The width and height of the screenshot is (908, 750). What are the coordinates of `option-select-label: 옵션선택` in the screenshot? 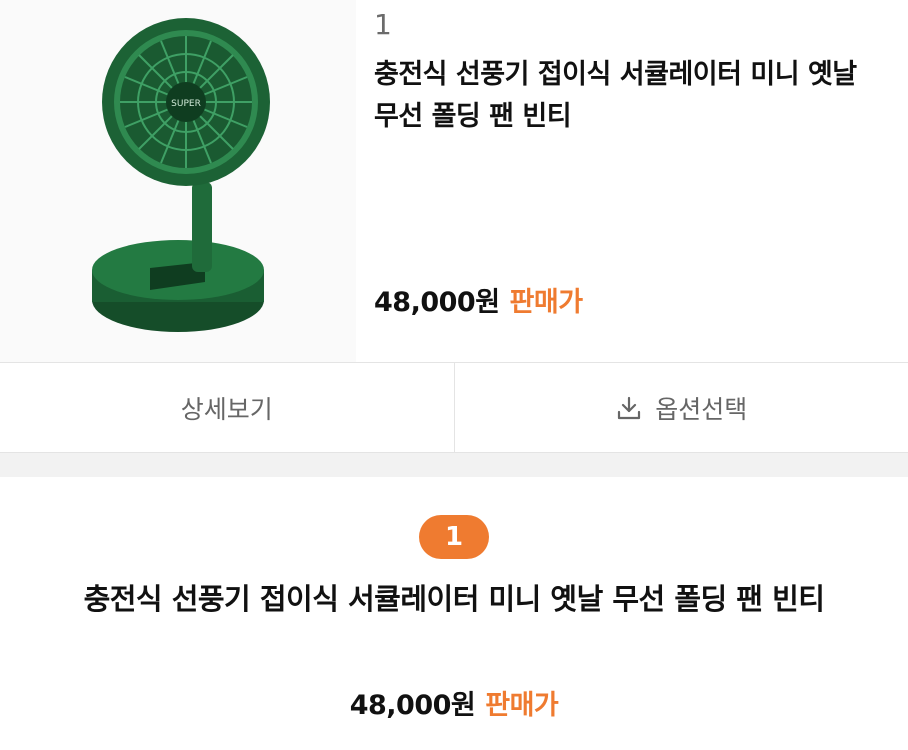 It's located at (701, 409).